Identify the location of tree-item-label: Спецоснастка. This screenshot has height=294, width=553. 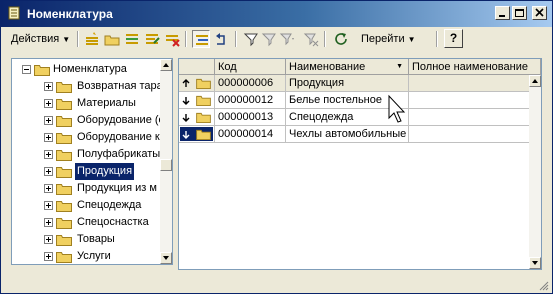
(113, 222).